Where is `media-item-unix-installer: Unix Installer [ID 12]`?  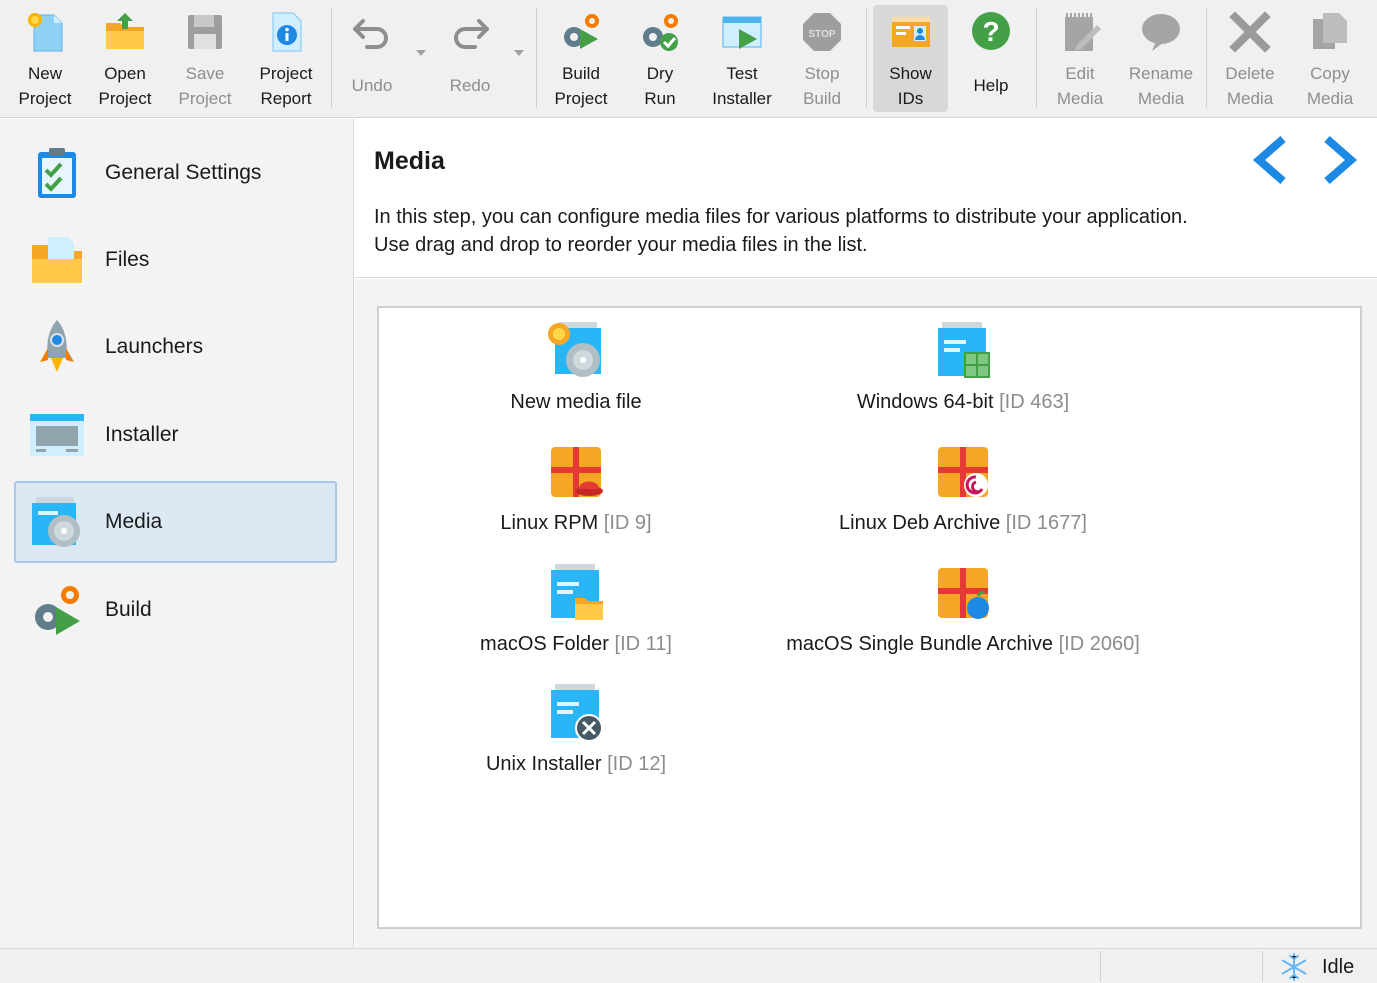 media-item-unix-installer: Unix Installer [ID 12] is located at coordinates (576, 734).